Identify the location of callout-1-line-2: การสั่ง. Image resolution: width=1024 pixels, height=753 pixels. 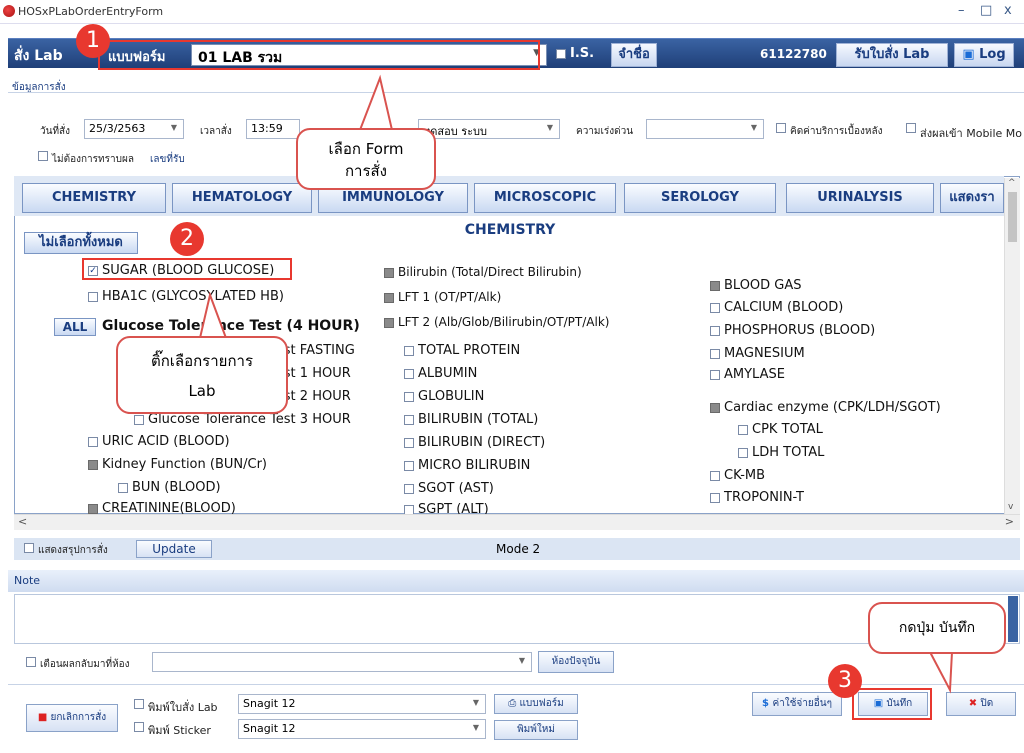
(366, 171).